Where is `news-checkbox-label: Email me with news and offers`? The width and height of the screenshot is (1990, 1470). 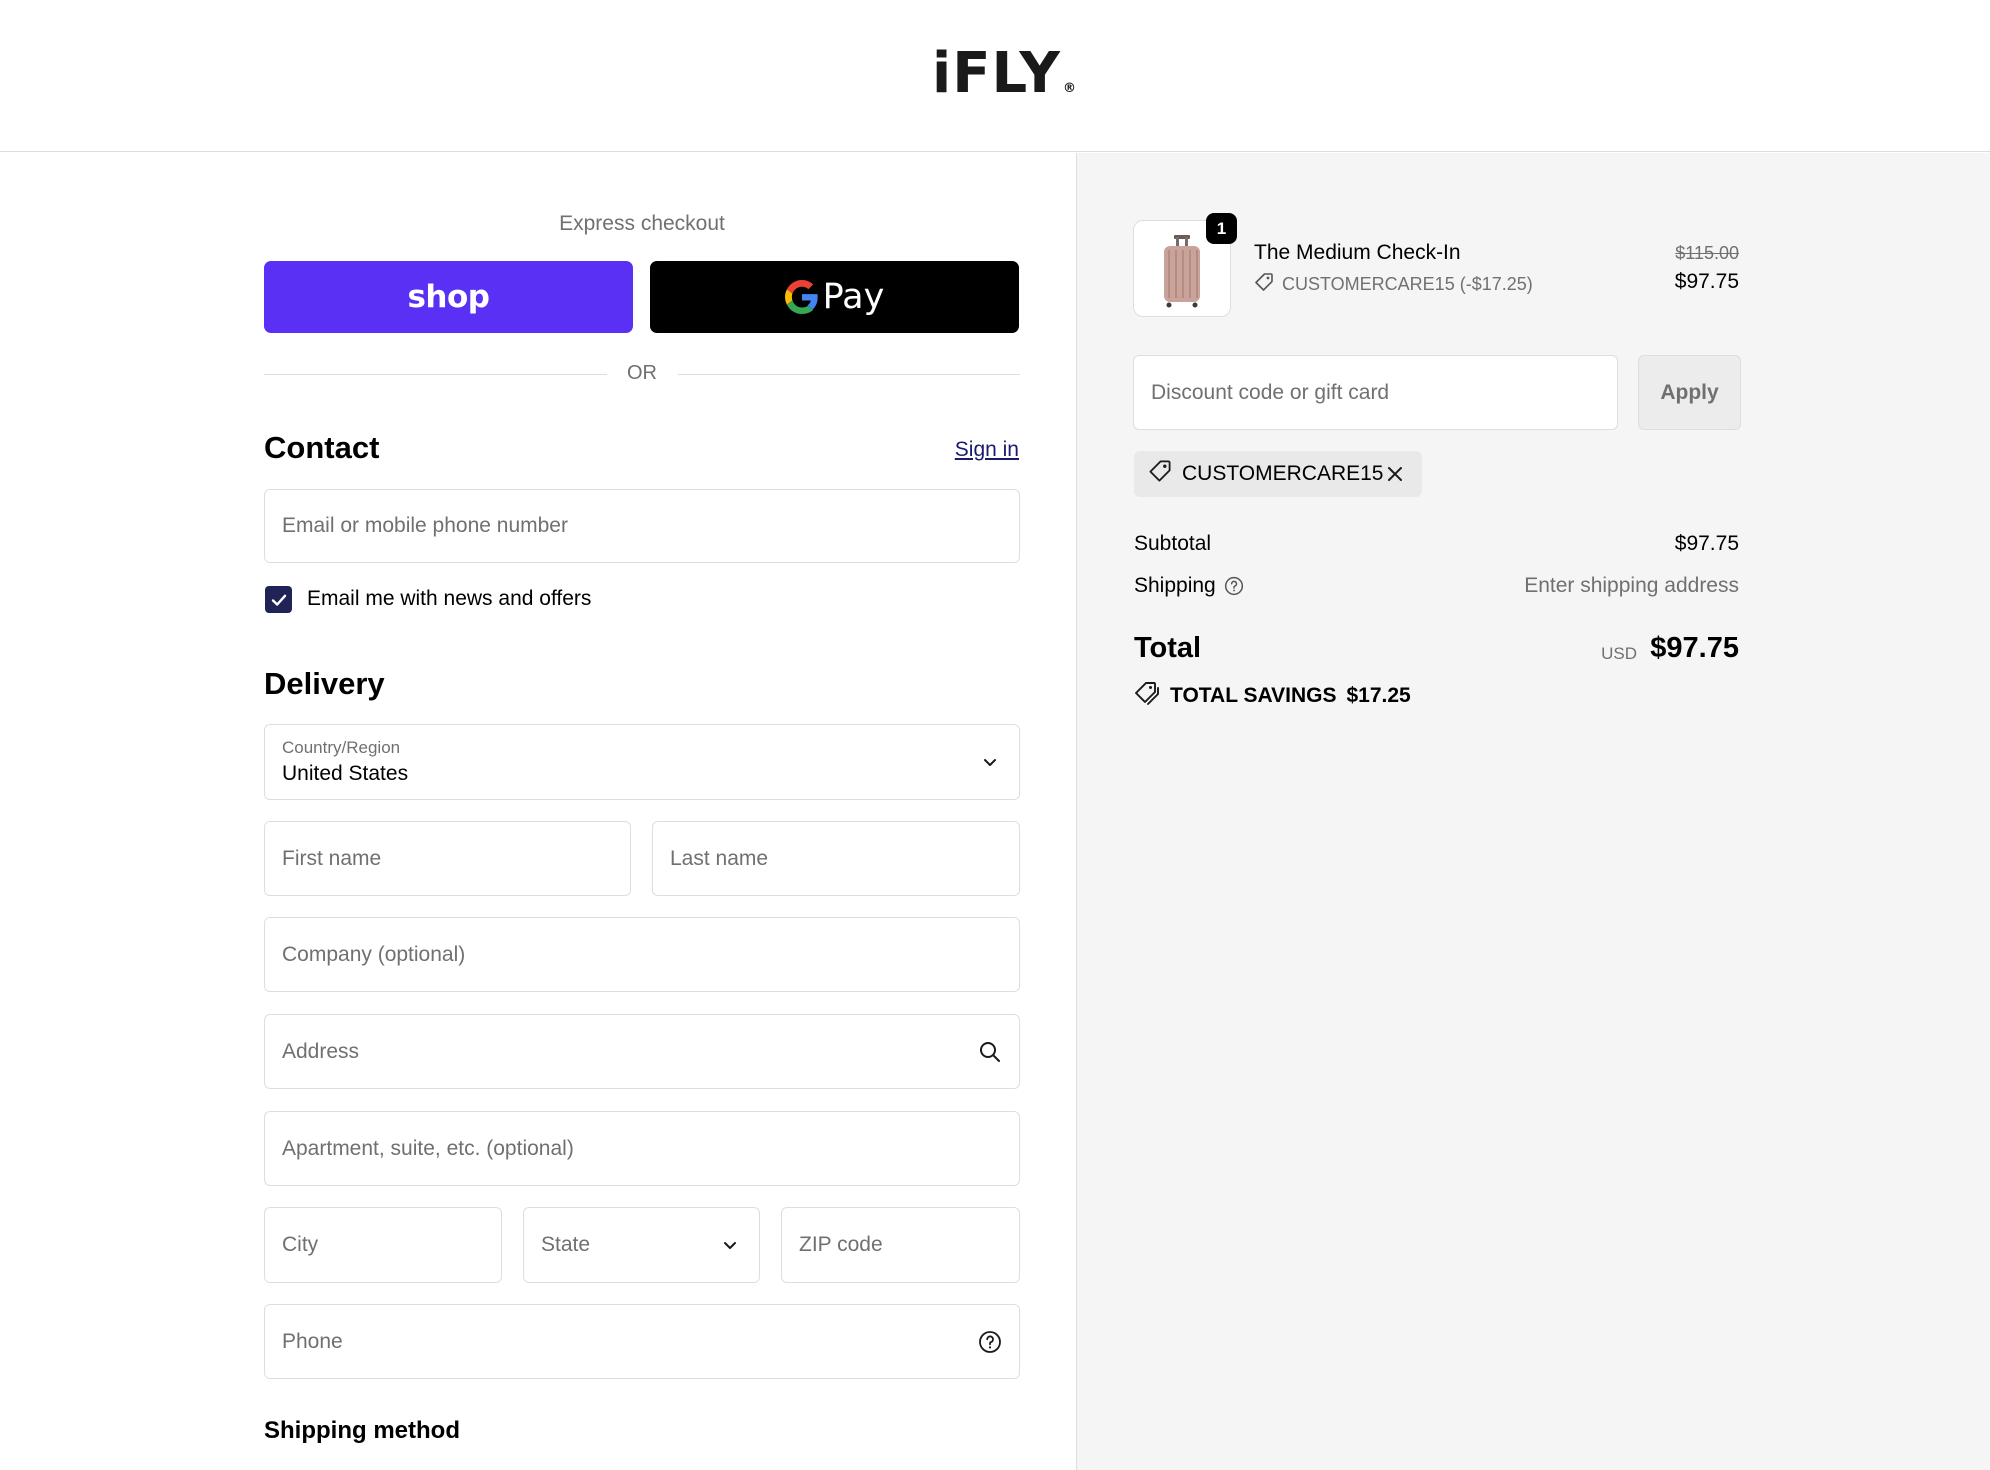
news-checkbox-label: Email me with news and offers is located at coordinates (449, 599).